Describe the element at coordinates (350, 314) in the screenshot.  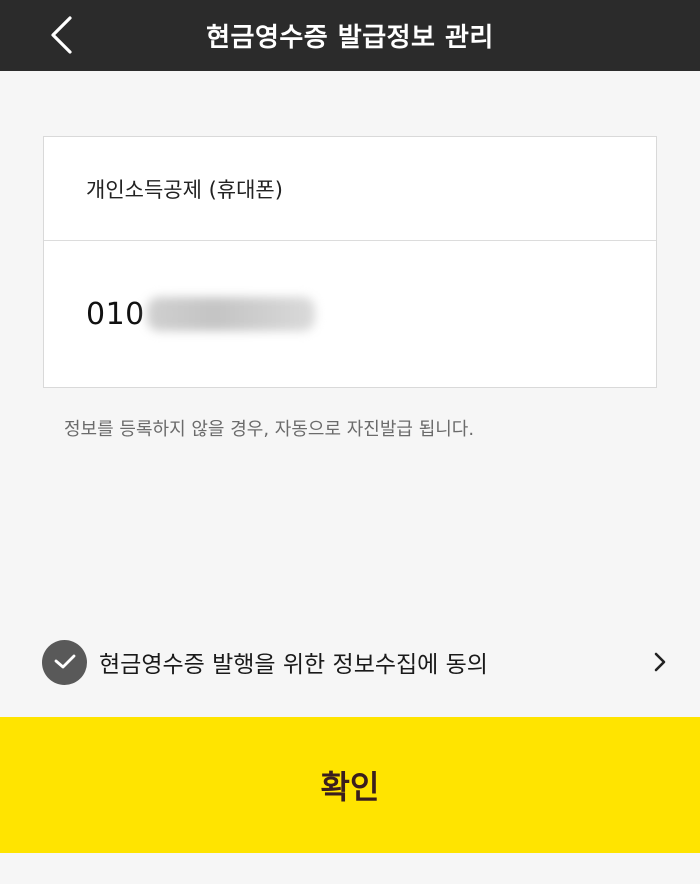
I see `phone-number-field: 010` at that location.